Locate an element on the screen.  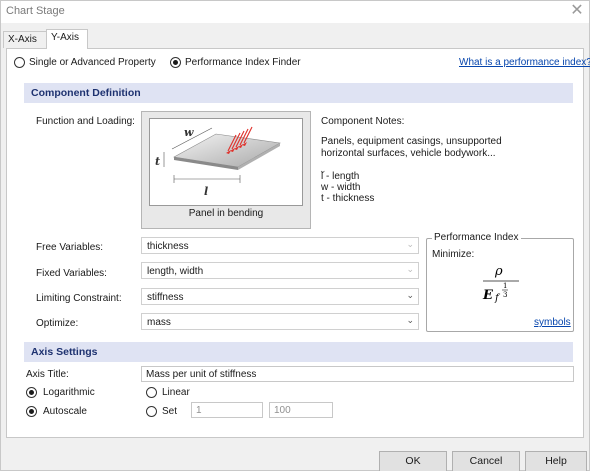
axis-title-input: Mass per unit of stiffness is located at coordinates (357, 374).